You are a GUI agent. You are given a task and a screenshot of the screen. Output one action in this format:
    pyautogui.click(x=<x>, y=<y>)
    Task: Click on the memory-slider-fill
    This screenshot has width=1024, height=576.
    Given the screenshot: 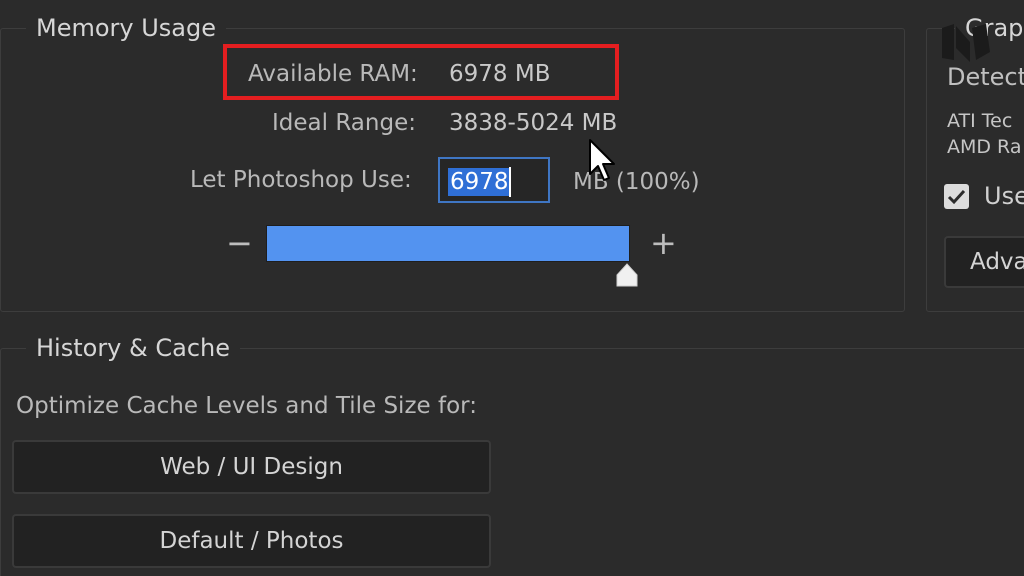 What is the action you would take?
    pyautogui.click(x=448, y=243)
    